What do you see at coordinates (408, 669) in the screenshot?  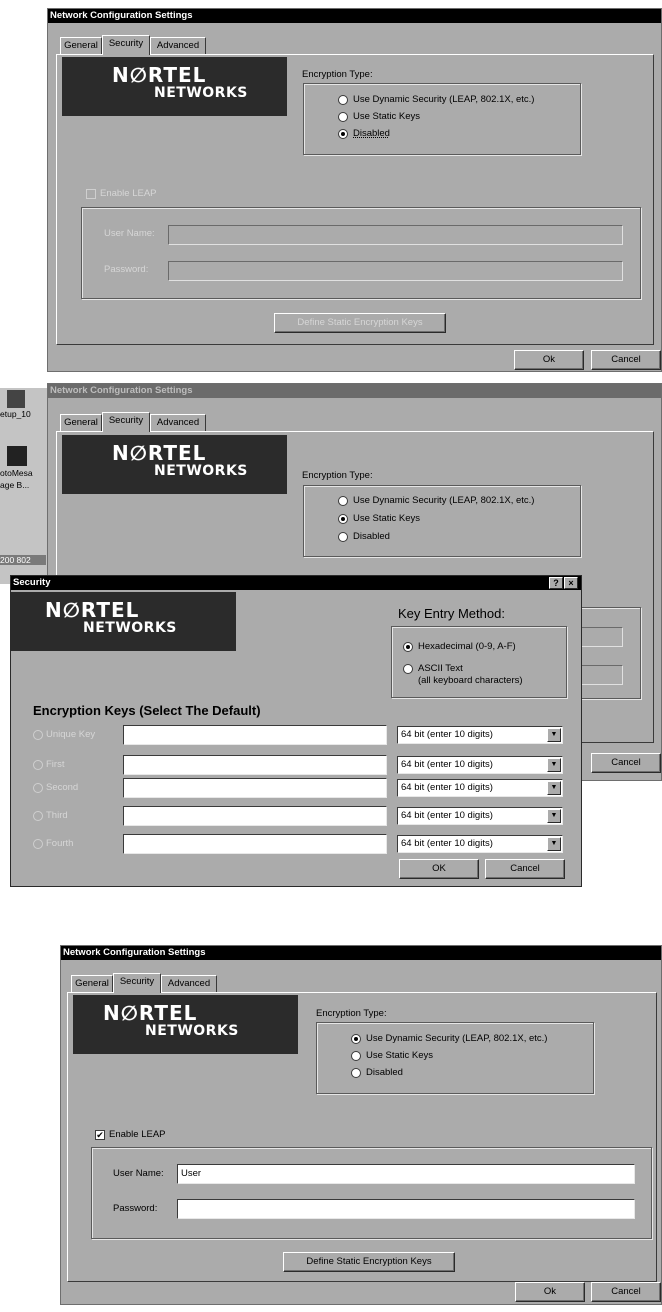 I see `radio-ascii` at bounding box center [408, 669].